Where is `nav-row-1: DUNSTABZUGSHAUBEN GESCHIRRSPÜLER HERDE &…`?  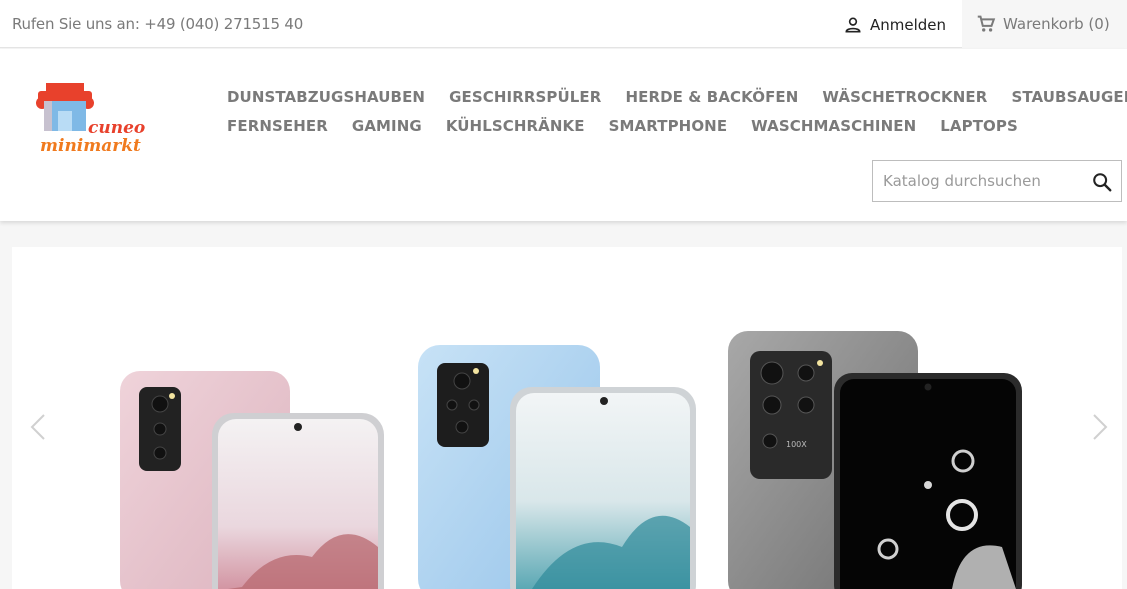 nav-row-1: DUNSTABZUGSHAUBEN GESCHIRRSPÜLER HERDE &… is located at coordinates (677, 96).